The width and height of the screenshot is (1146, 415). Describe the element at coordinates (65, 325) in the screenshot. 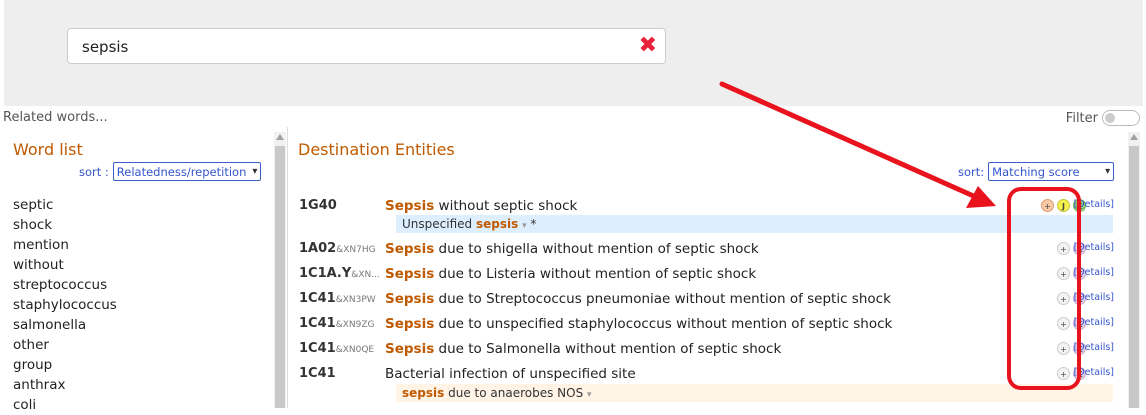

I see `word-list-item: salmonella` at that location.